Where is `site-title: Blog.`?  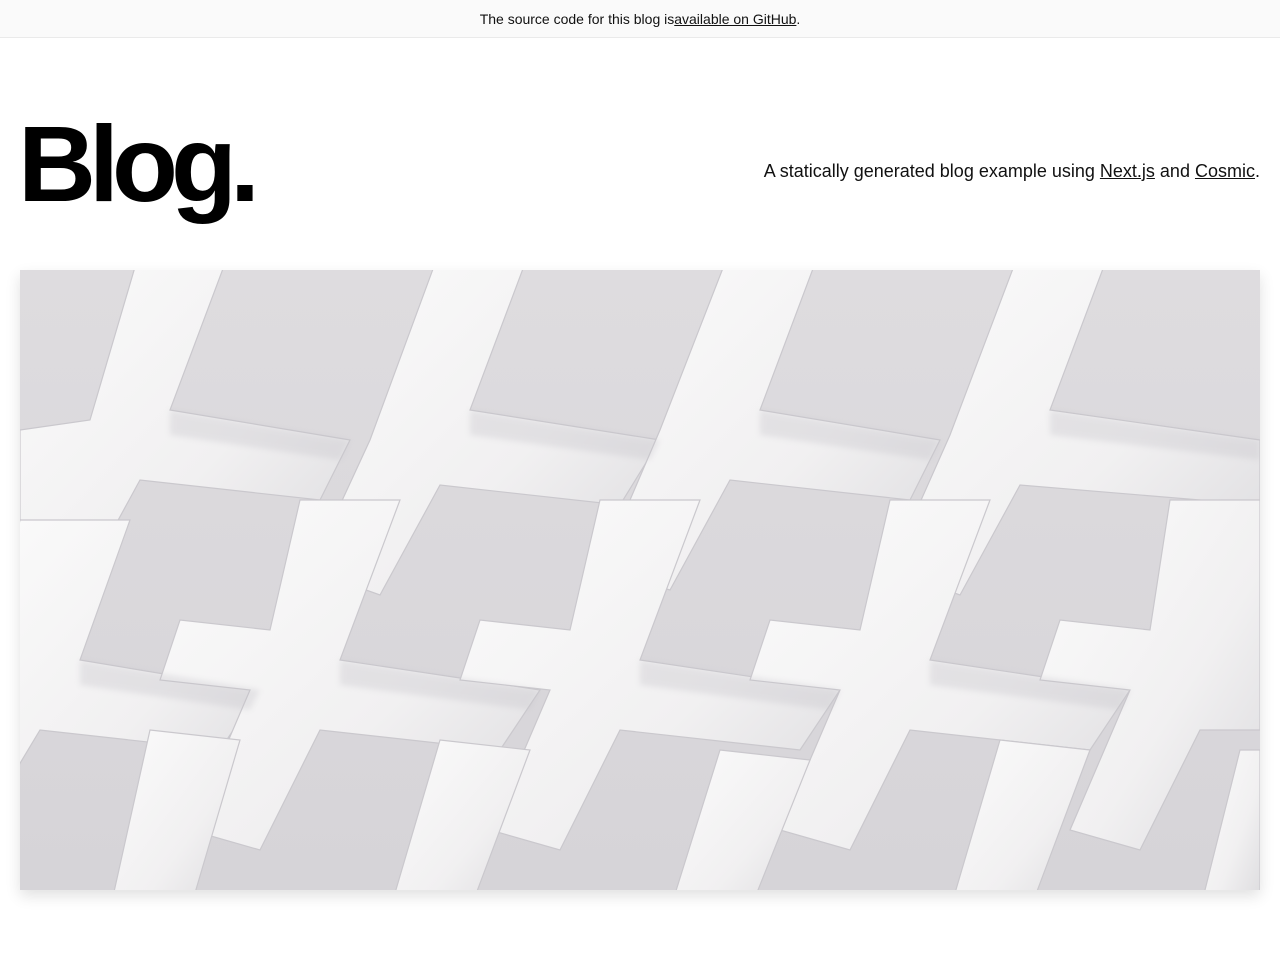
site-title: Blog. is located at coordinates (139, 163).